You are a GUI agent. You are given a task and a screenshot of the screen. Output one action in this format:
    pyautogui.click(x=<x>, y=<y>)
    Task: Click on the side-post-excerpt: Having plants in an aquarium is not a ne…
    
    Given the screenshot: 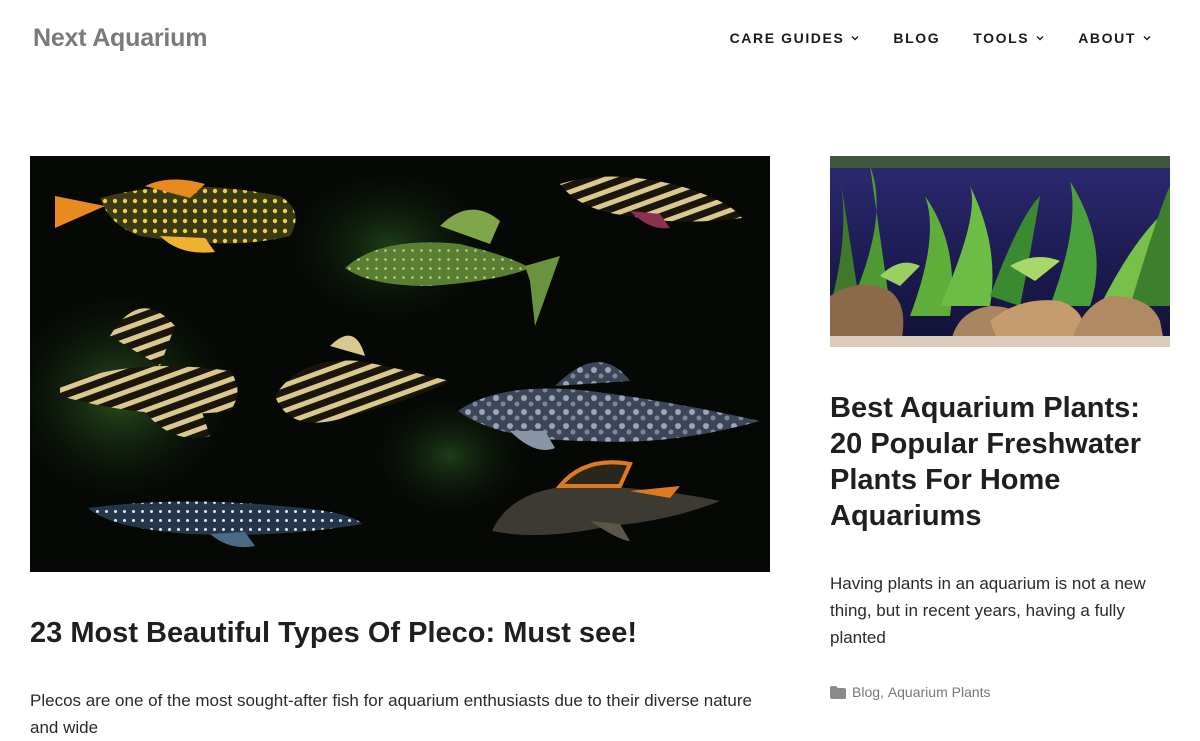 What is the action you would take?
    pyautogui.click(x=988, y=610)
    